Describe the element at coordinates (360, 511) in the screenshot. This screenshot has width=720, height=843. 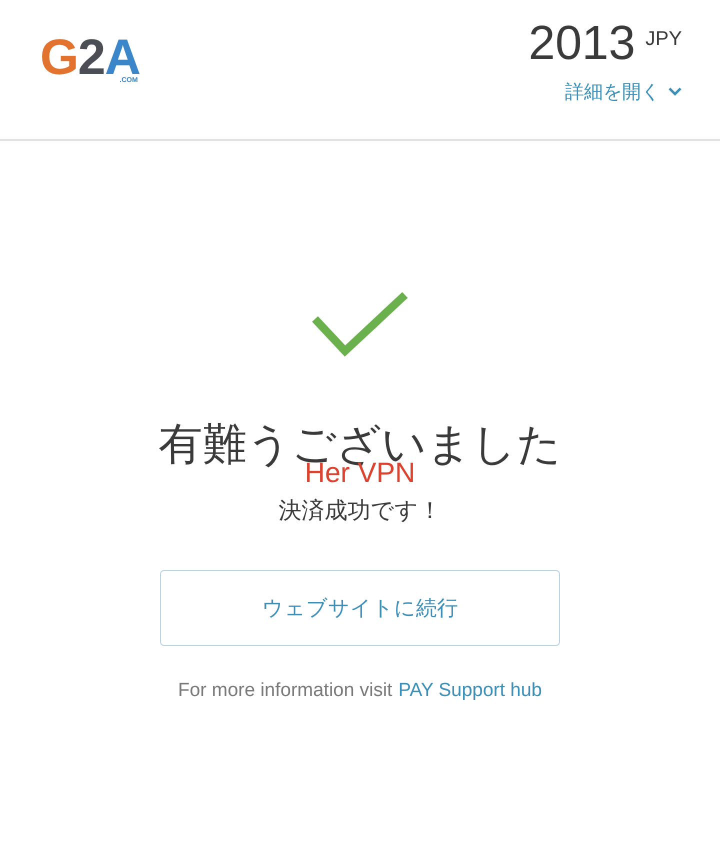
I see `payment-success-message: 決済成功です！` at that location.